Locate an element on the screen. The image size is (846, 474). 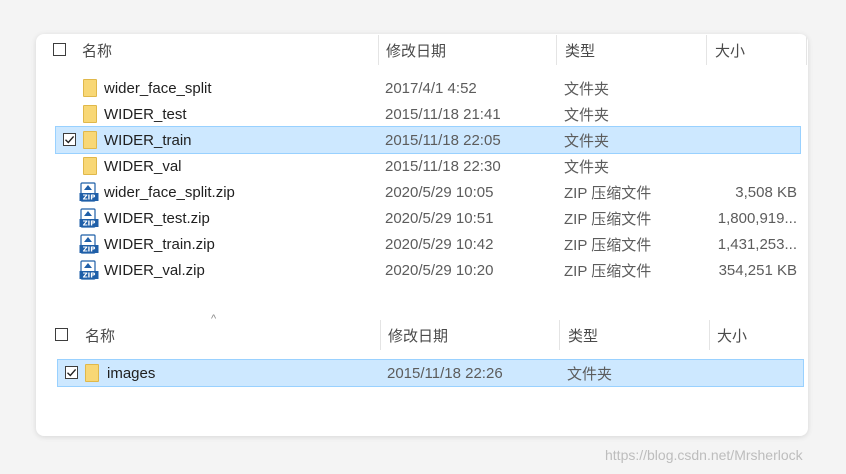
file-row: wider_face_split 2017/4/1 4:52 文件夹 is located at coordinates (428, 88).